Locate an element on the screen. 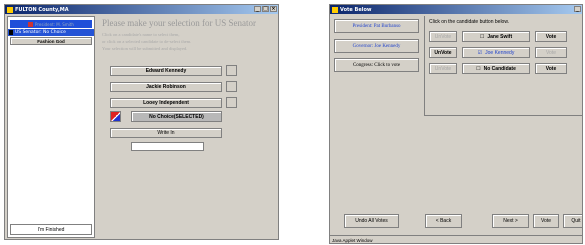 The image size is (585, 245). write-in-input is located at coordinates (167, 146).